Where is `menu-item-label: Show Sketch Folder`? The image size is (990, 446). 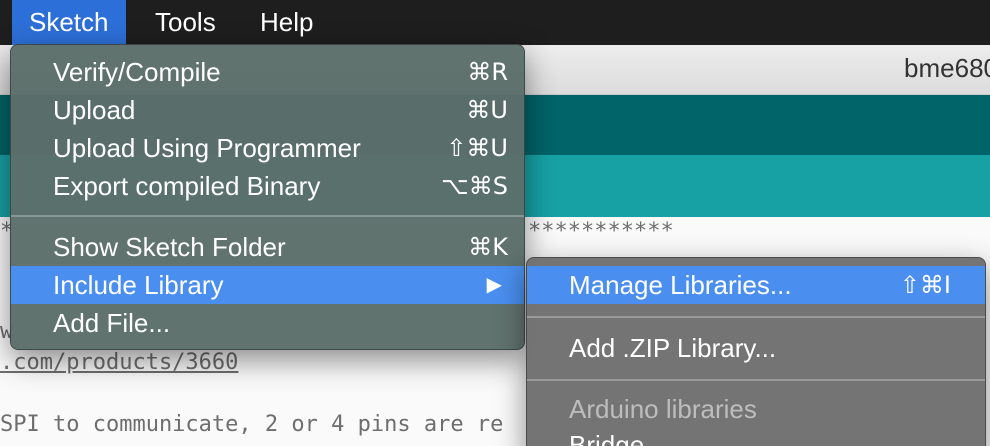 menu-item-label: Show Sketch Folder is located at coordinates (169, 247).